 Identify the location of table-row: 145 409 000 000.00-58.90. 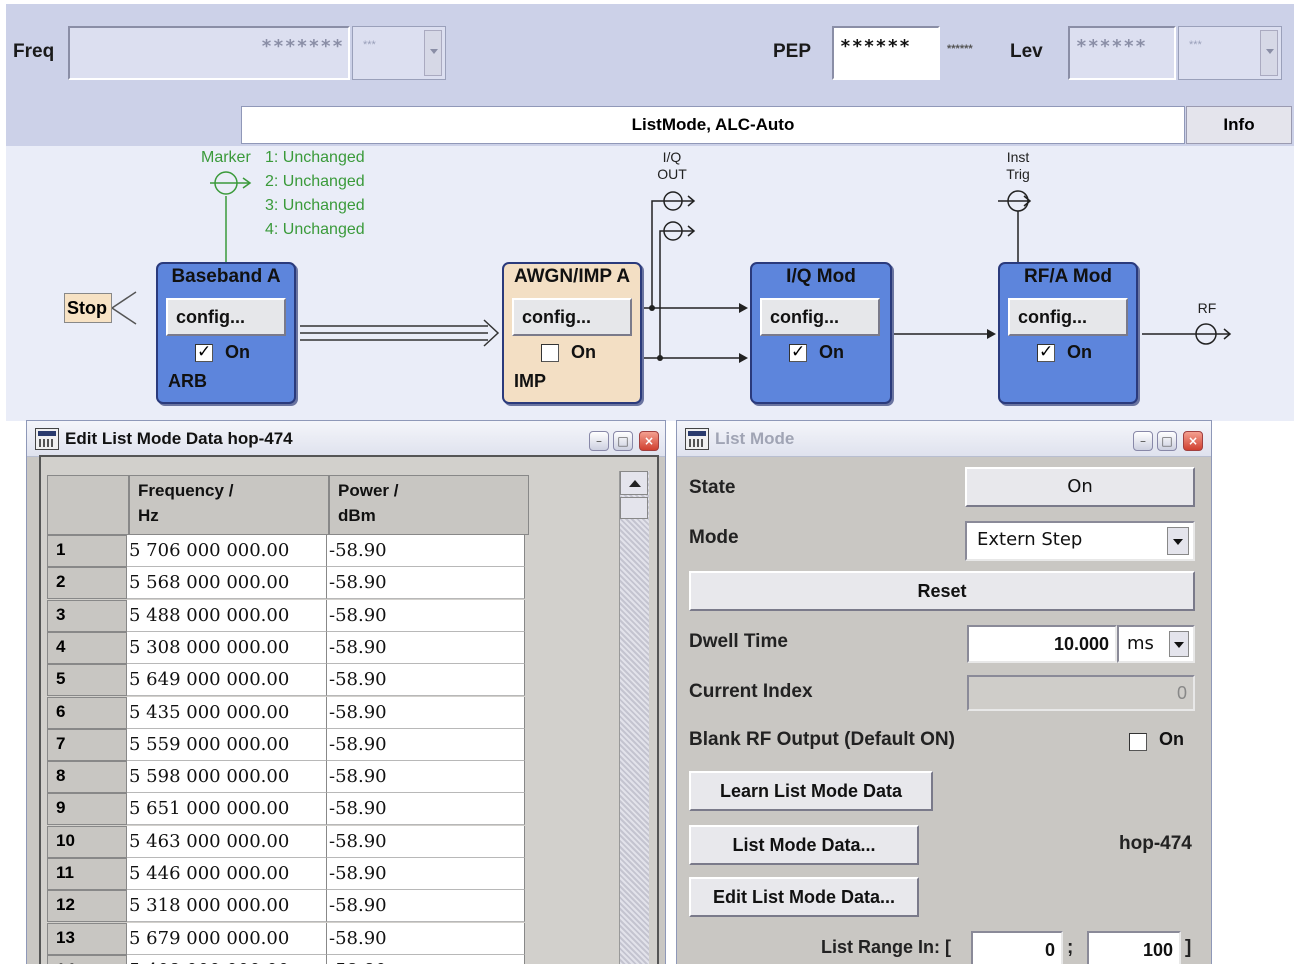
(286, 959).